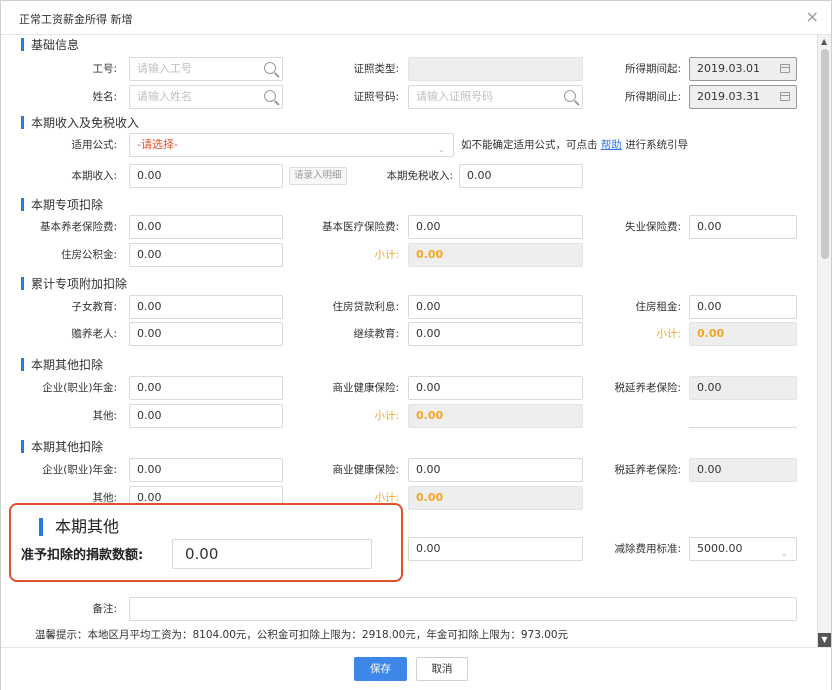 The height and width of the screenshot is (690, 832). What do you see at coordinates (658, 307) in the screenshot?
I see `rent-label: 住房租金:` at bounding box center [658, 307].